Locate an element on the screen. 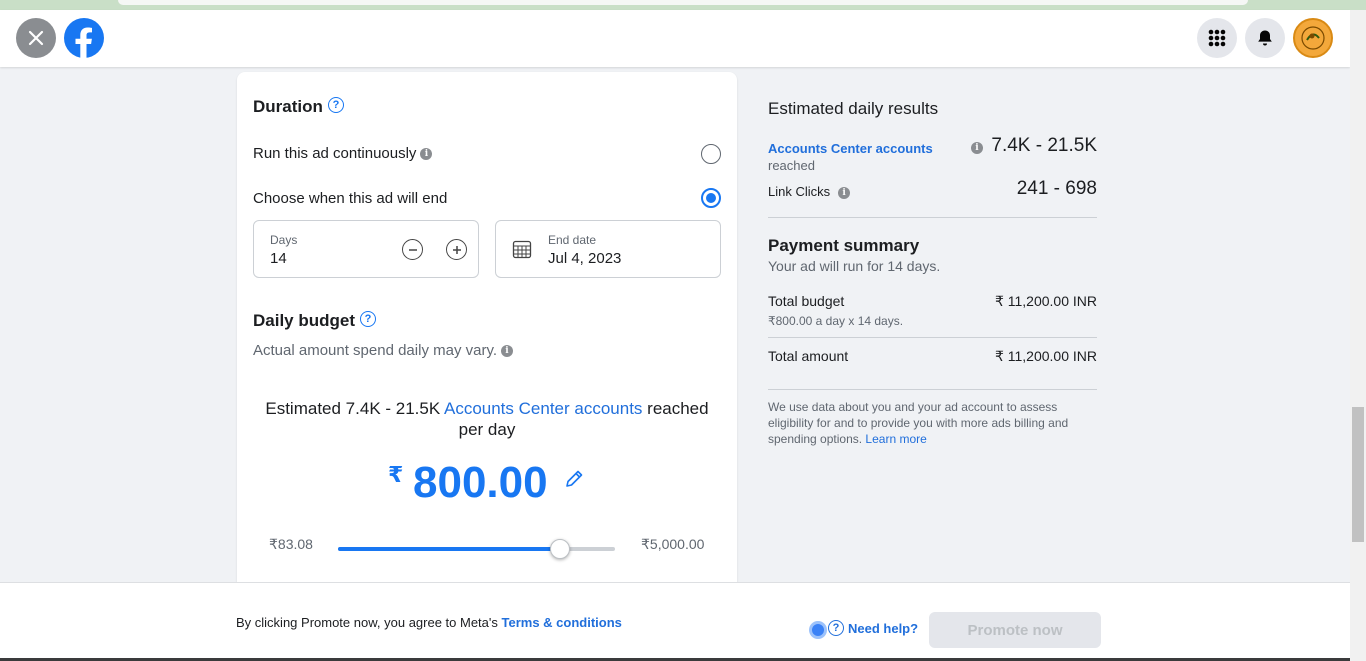 This screenshot has width=1366, height=661. browser-top-strip is located at coordinates (683, 5).